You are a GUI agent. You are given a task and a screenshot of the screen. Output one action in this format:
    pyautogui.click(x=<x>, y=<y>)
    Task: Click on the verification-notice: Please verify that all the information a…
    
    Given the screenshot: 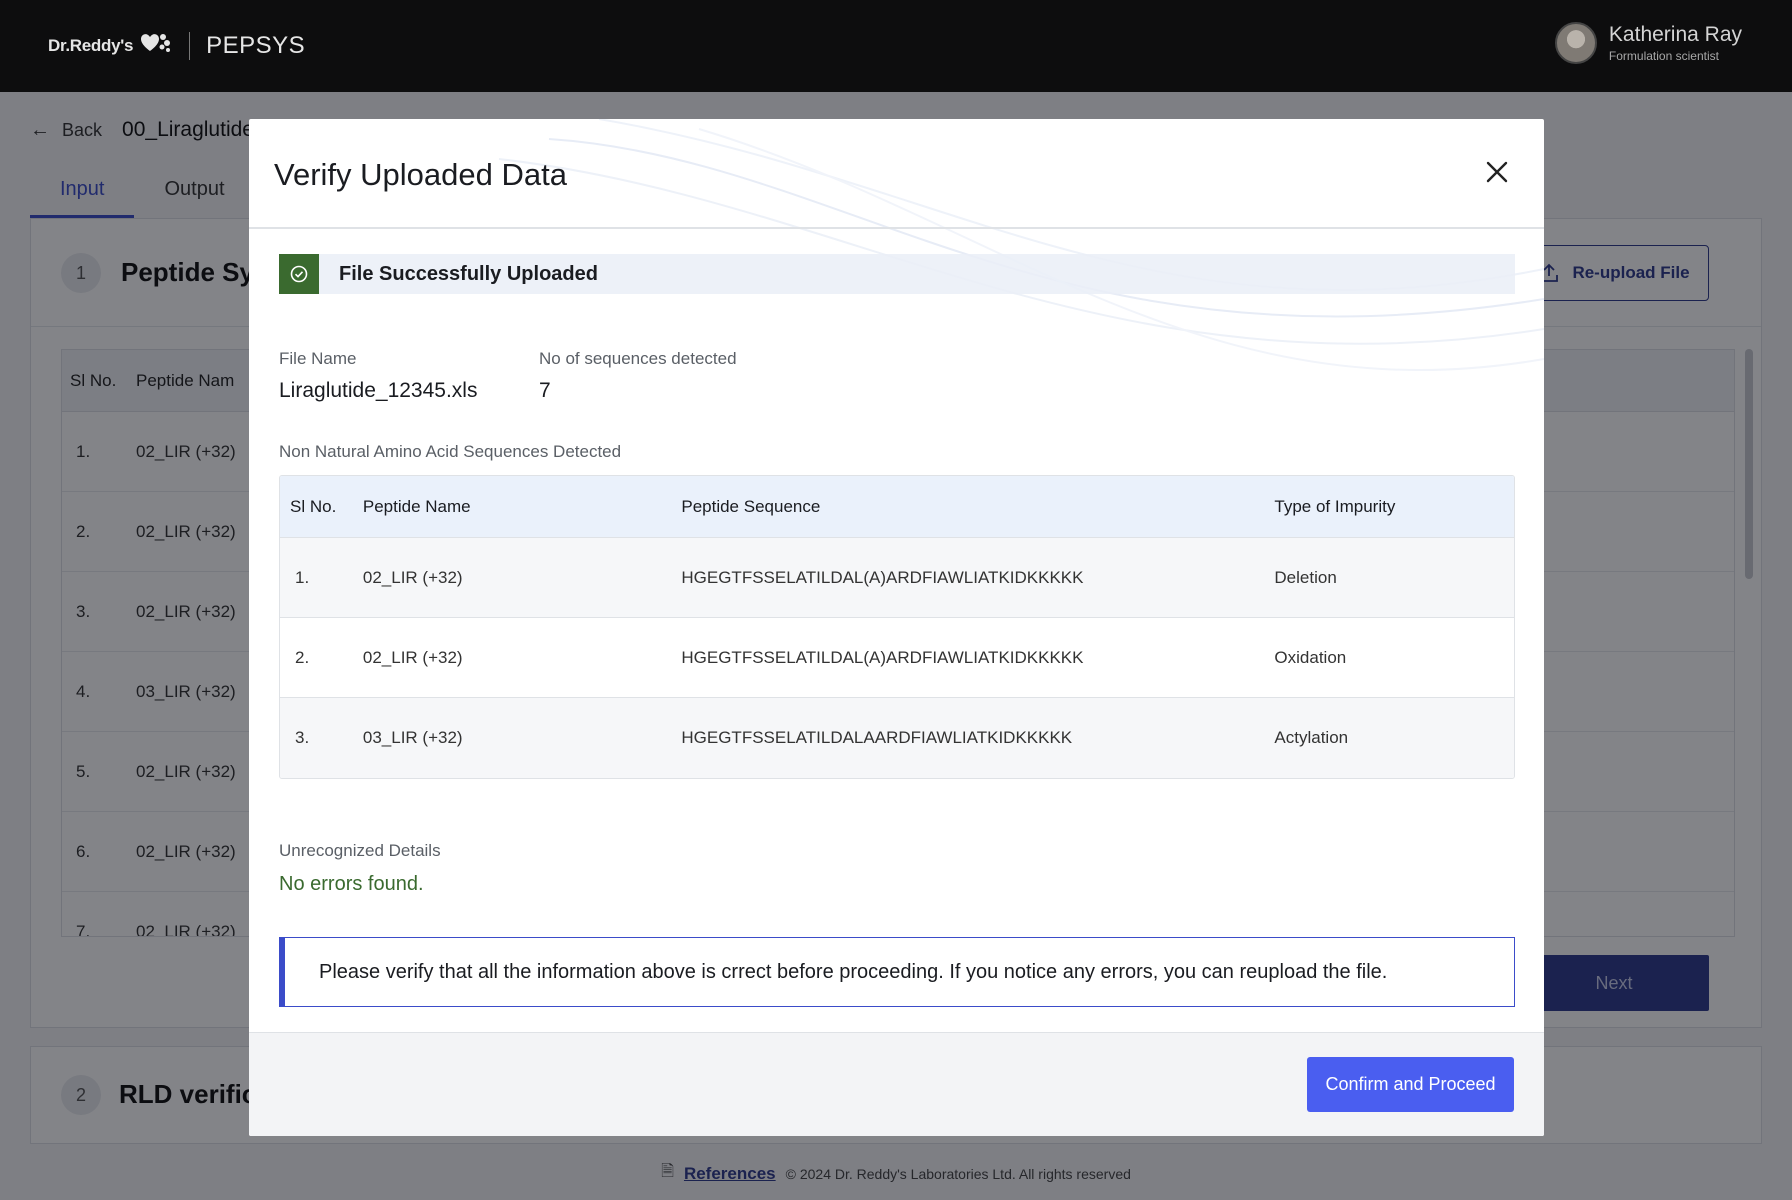 What is the action you would take?
    pyautogui.click(x=897, y=972)
    